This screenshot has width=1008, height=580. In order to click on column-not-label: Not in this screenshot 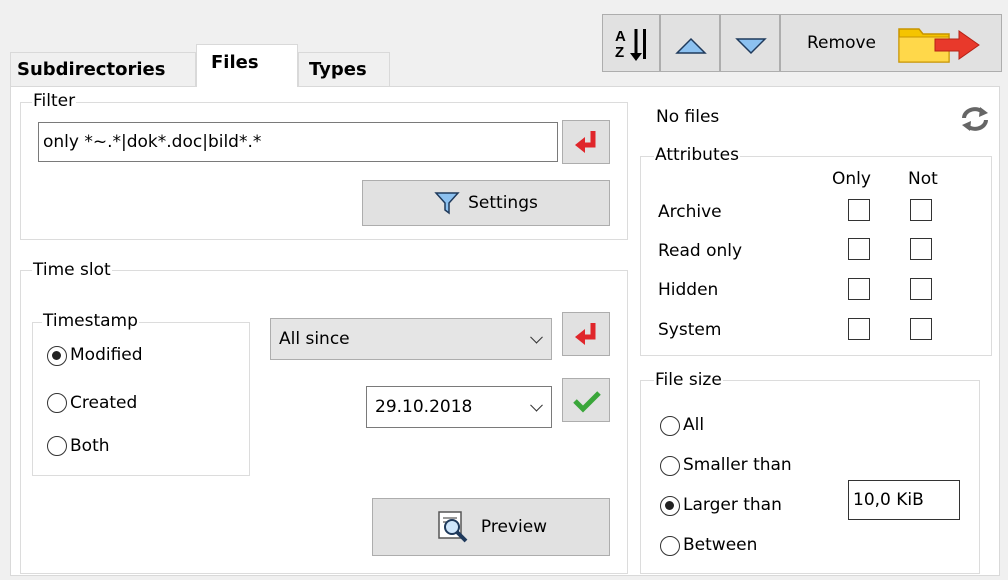, I will do `click(923, 179)`.